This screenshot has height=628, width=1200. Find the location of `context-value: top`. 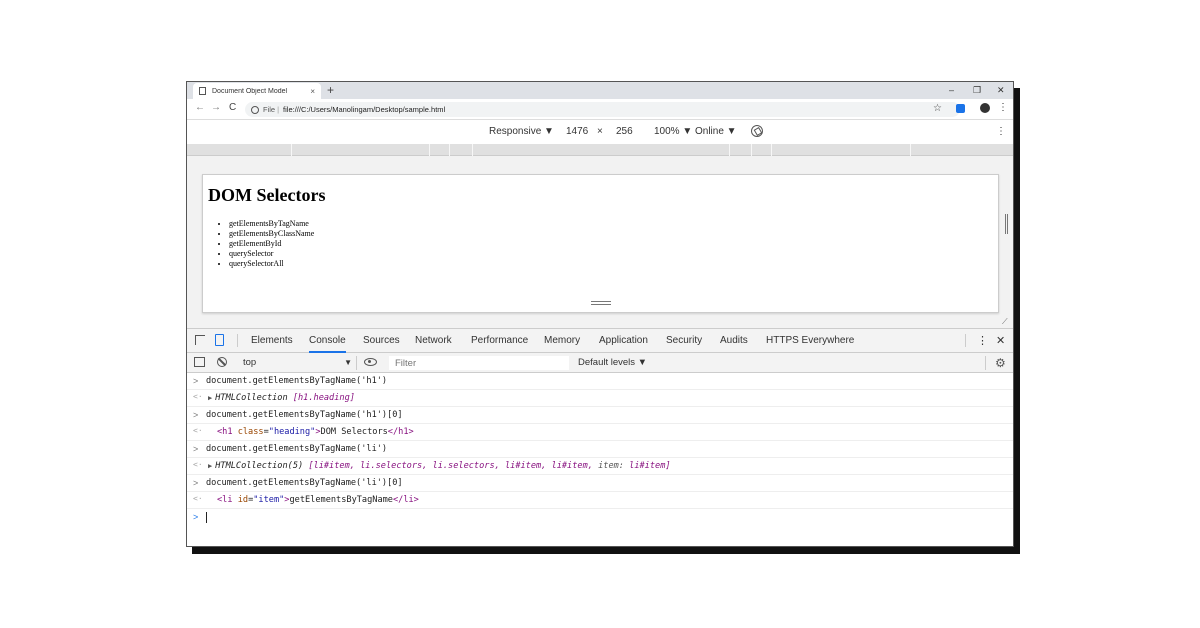

context-value: top is located at coordinates (250, 362).